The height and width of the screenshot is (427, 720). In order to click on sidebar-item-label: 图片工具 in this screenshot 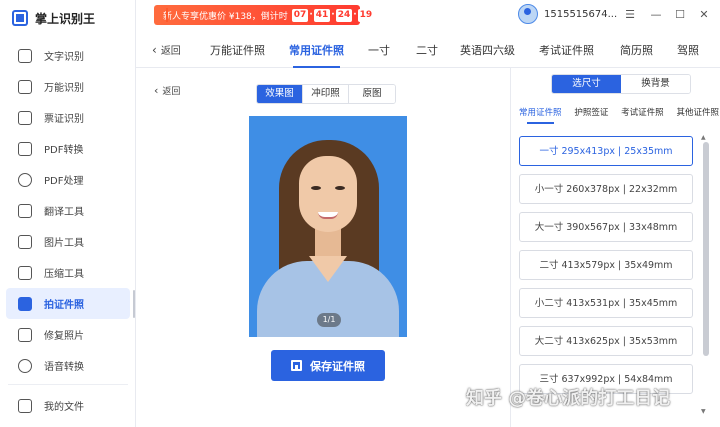, I will do `click(64, 243)`.